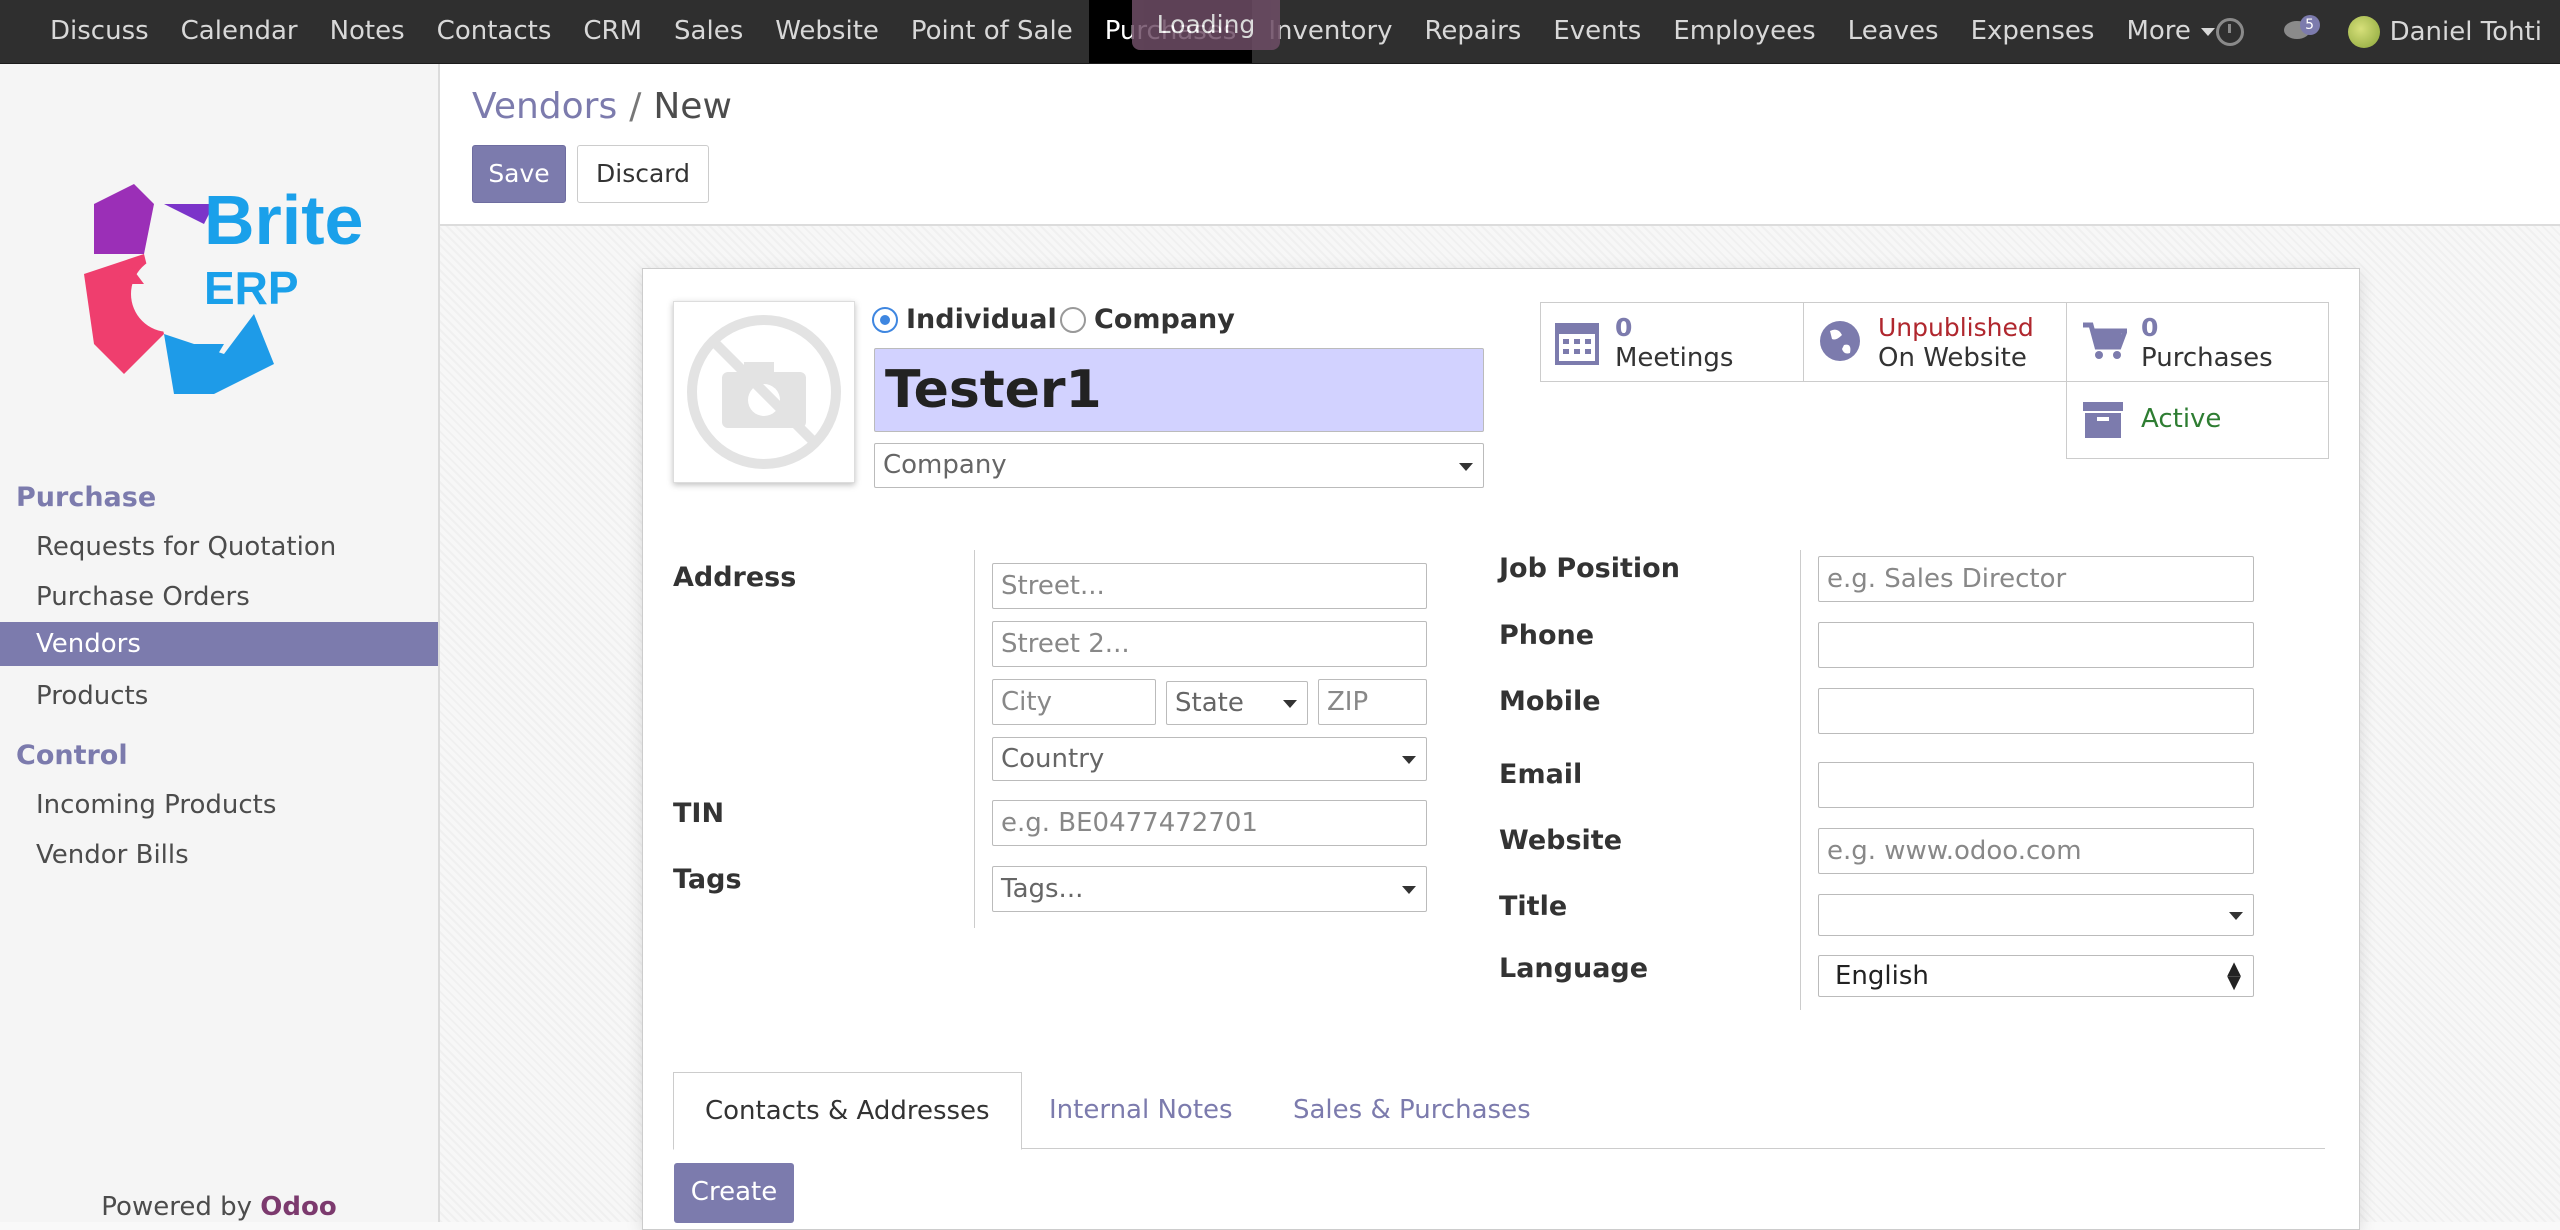 The height and width of the screenshot is (1230, 2560). Describe the element at coordinates (2181, 419) in the screenshot. I see `active-label: Active` at that location.